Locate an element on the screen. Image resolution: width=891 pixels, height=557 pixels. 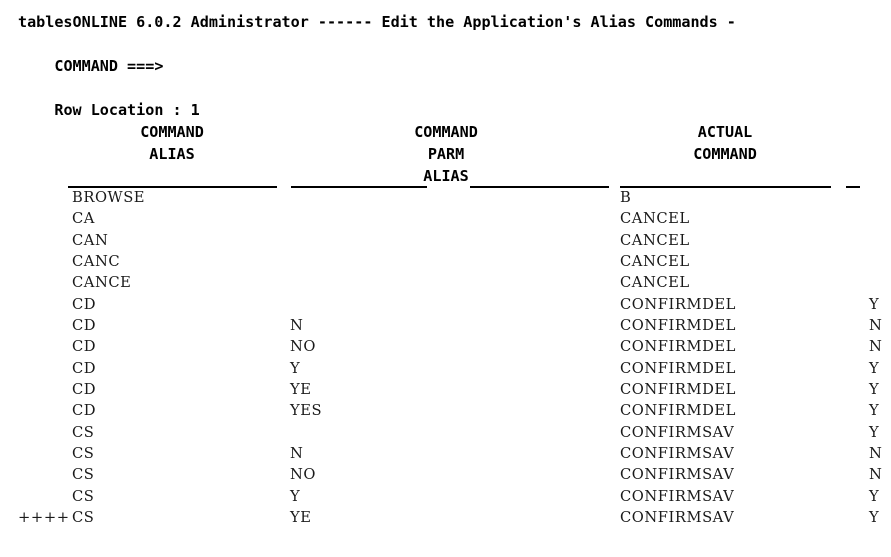
row-location-text: Row Location : 1 is located at coordinates (127, 109).